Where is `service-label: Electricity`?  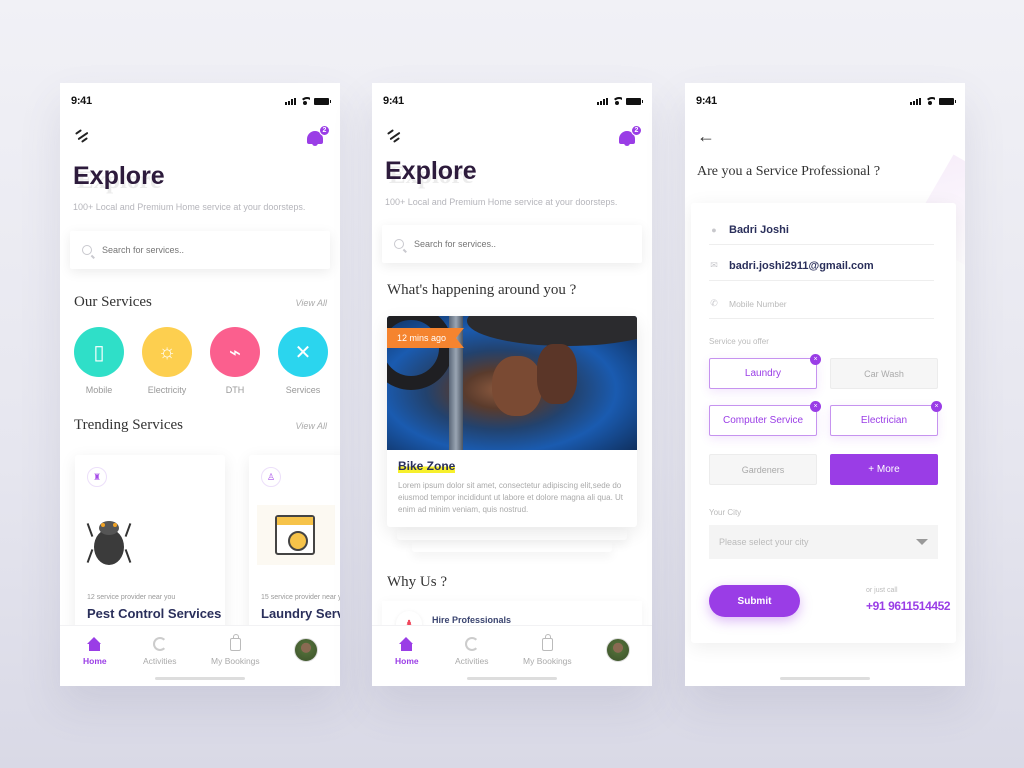
service-label: Electricity is located at coordinates (167, 390).